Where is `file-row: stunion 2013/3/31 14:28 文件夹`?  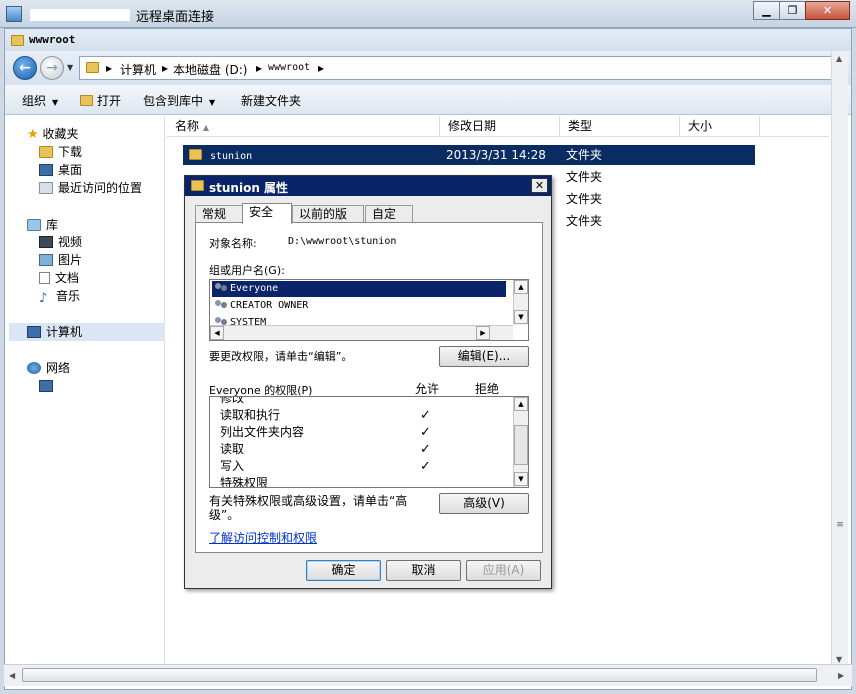
file-row: stunion 2013/3/31 14:28 文件夹 is located at coordinates (469, 155).